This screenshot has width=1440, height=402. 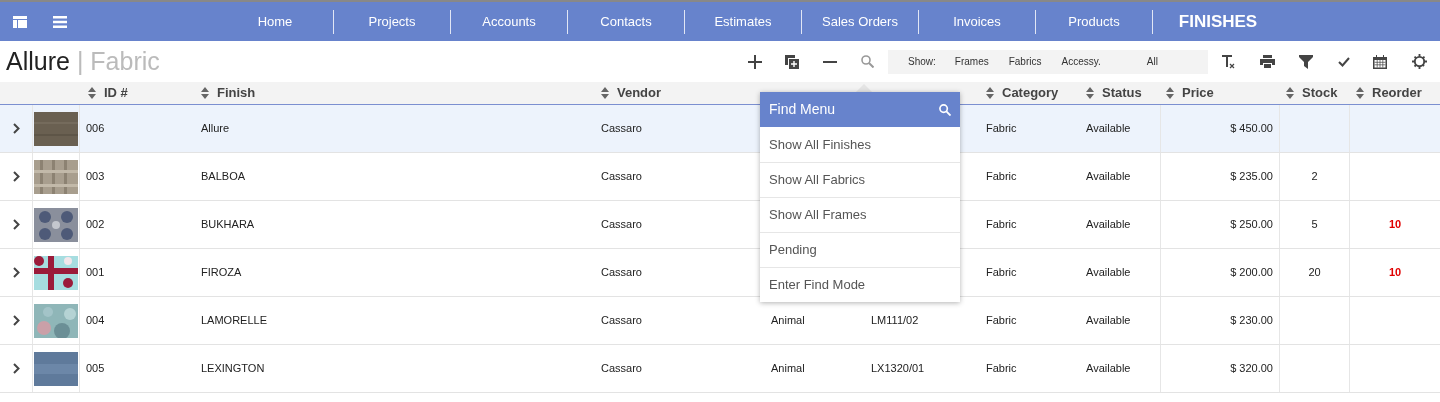 I want to click on record-title: Allure | Fabric, so click(x=83, y=61).